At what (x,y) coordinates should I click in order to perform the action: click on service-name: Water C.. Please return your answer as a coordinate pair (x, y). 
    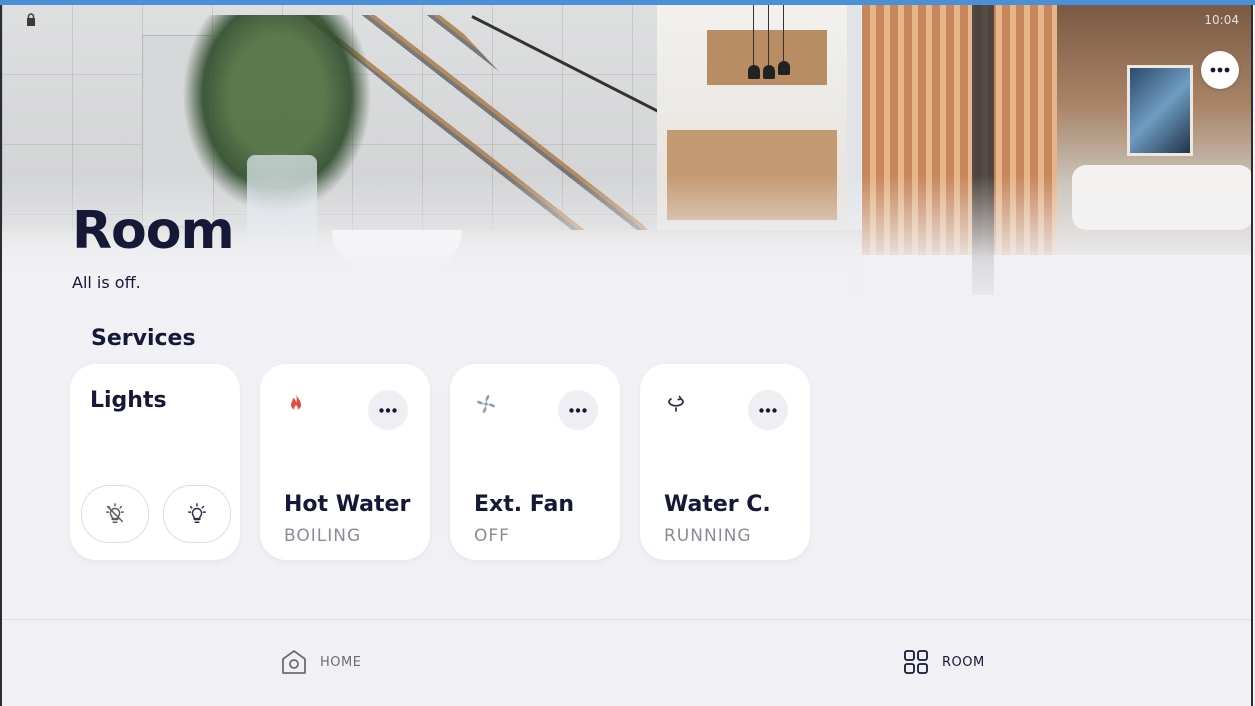
    Looking at the image, I should click on (717, 504).